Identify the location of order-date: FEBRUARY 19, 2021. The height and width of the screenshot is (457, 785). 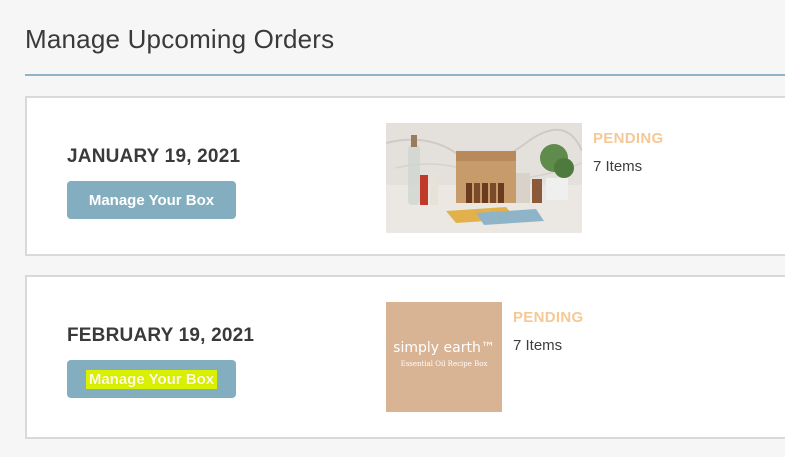
(161, 335).